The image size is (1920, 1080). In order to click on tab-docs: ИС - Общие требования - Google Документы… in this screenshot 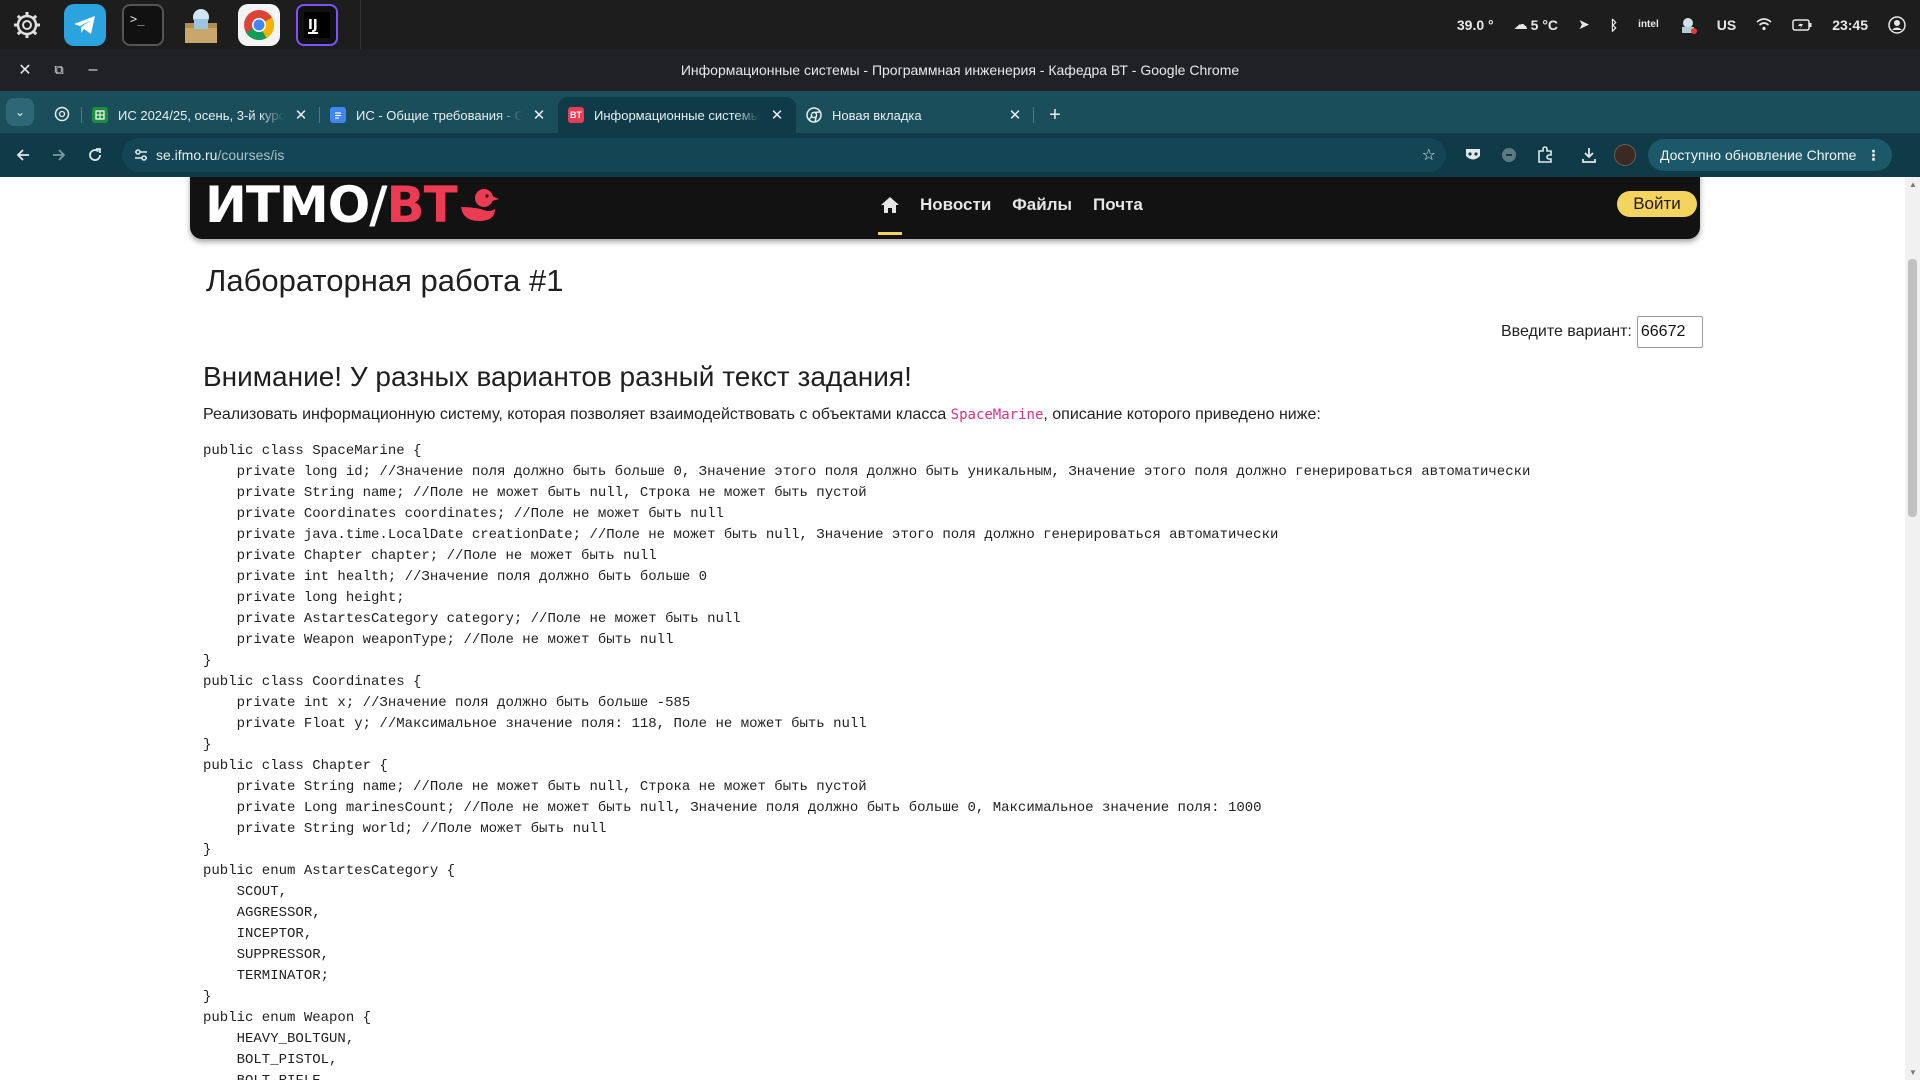, I will do `click(439, 115)`.